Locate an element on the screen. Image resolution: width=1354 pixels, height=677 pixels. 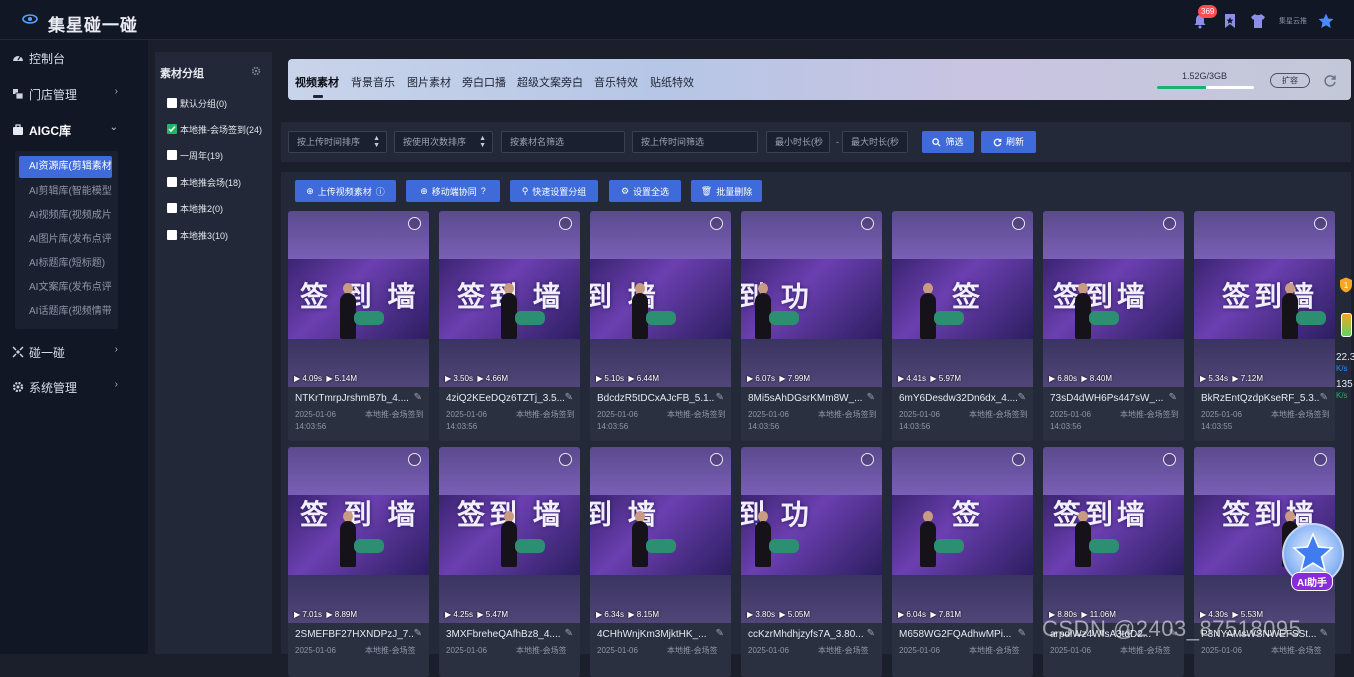
group-item: 默认分组(0) is located at coordinates (197, 103).